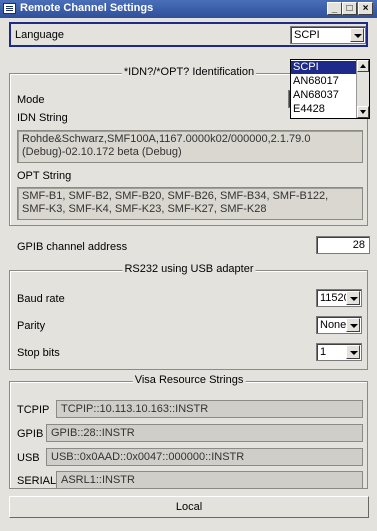 The image size is (377, 531). Describe the element at coordinates (363, 66) in the screenshot. I see `scroll-up-icon` at that location.